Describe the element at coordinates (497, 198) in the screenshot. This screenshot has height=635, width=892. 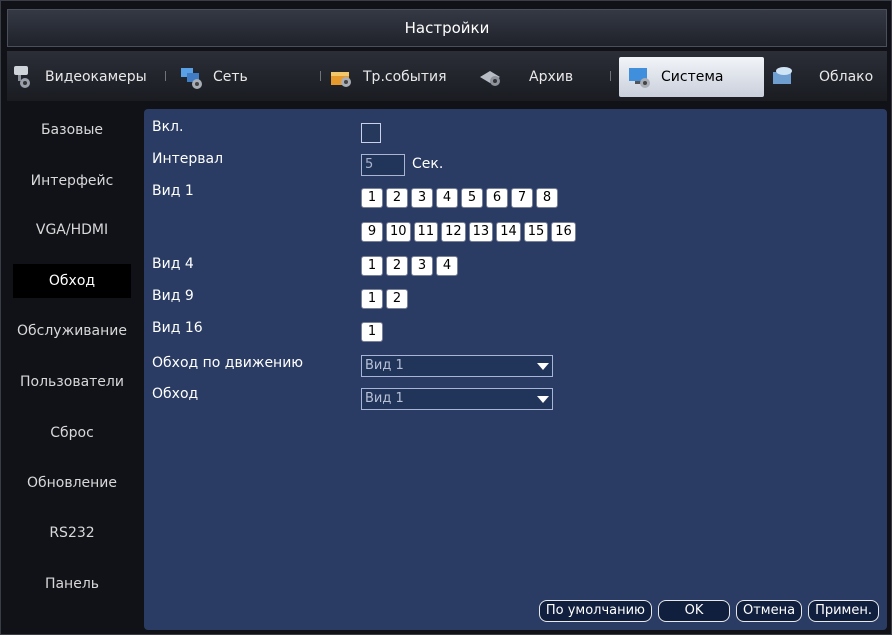
I see `view-button: 6` at that location.